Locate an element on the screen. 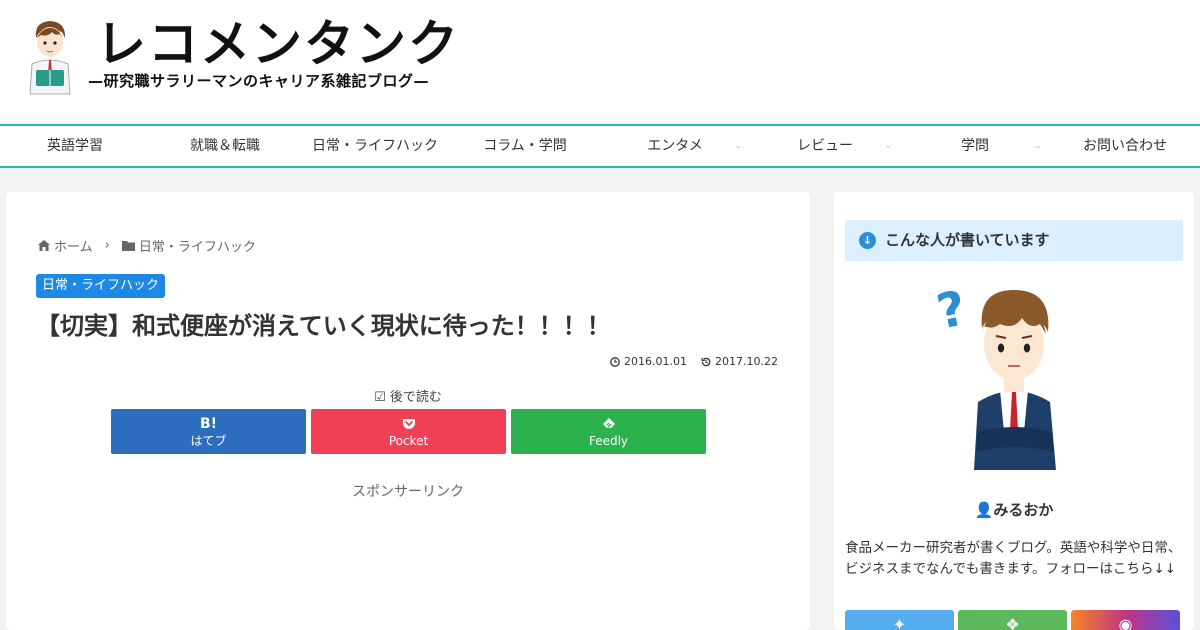 The width and height of the screenshot is (1200, 630). pocket-share-button: Pocket is located at coordinates (408, 431).